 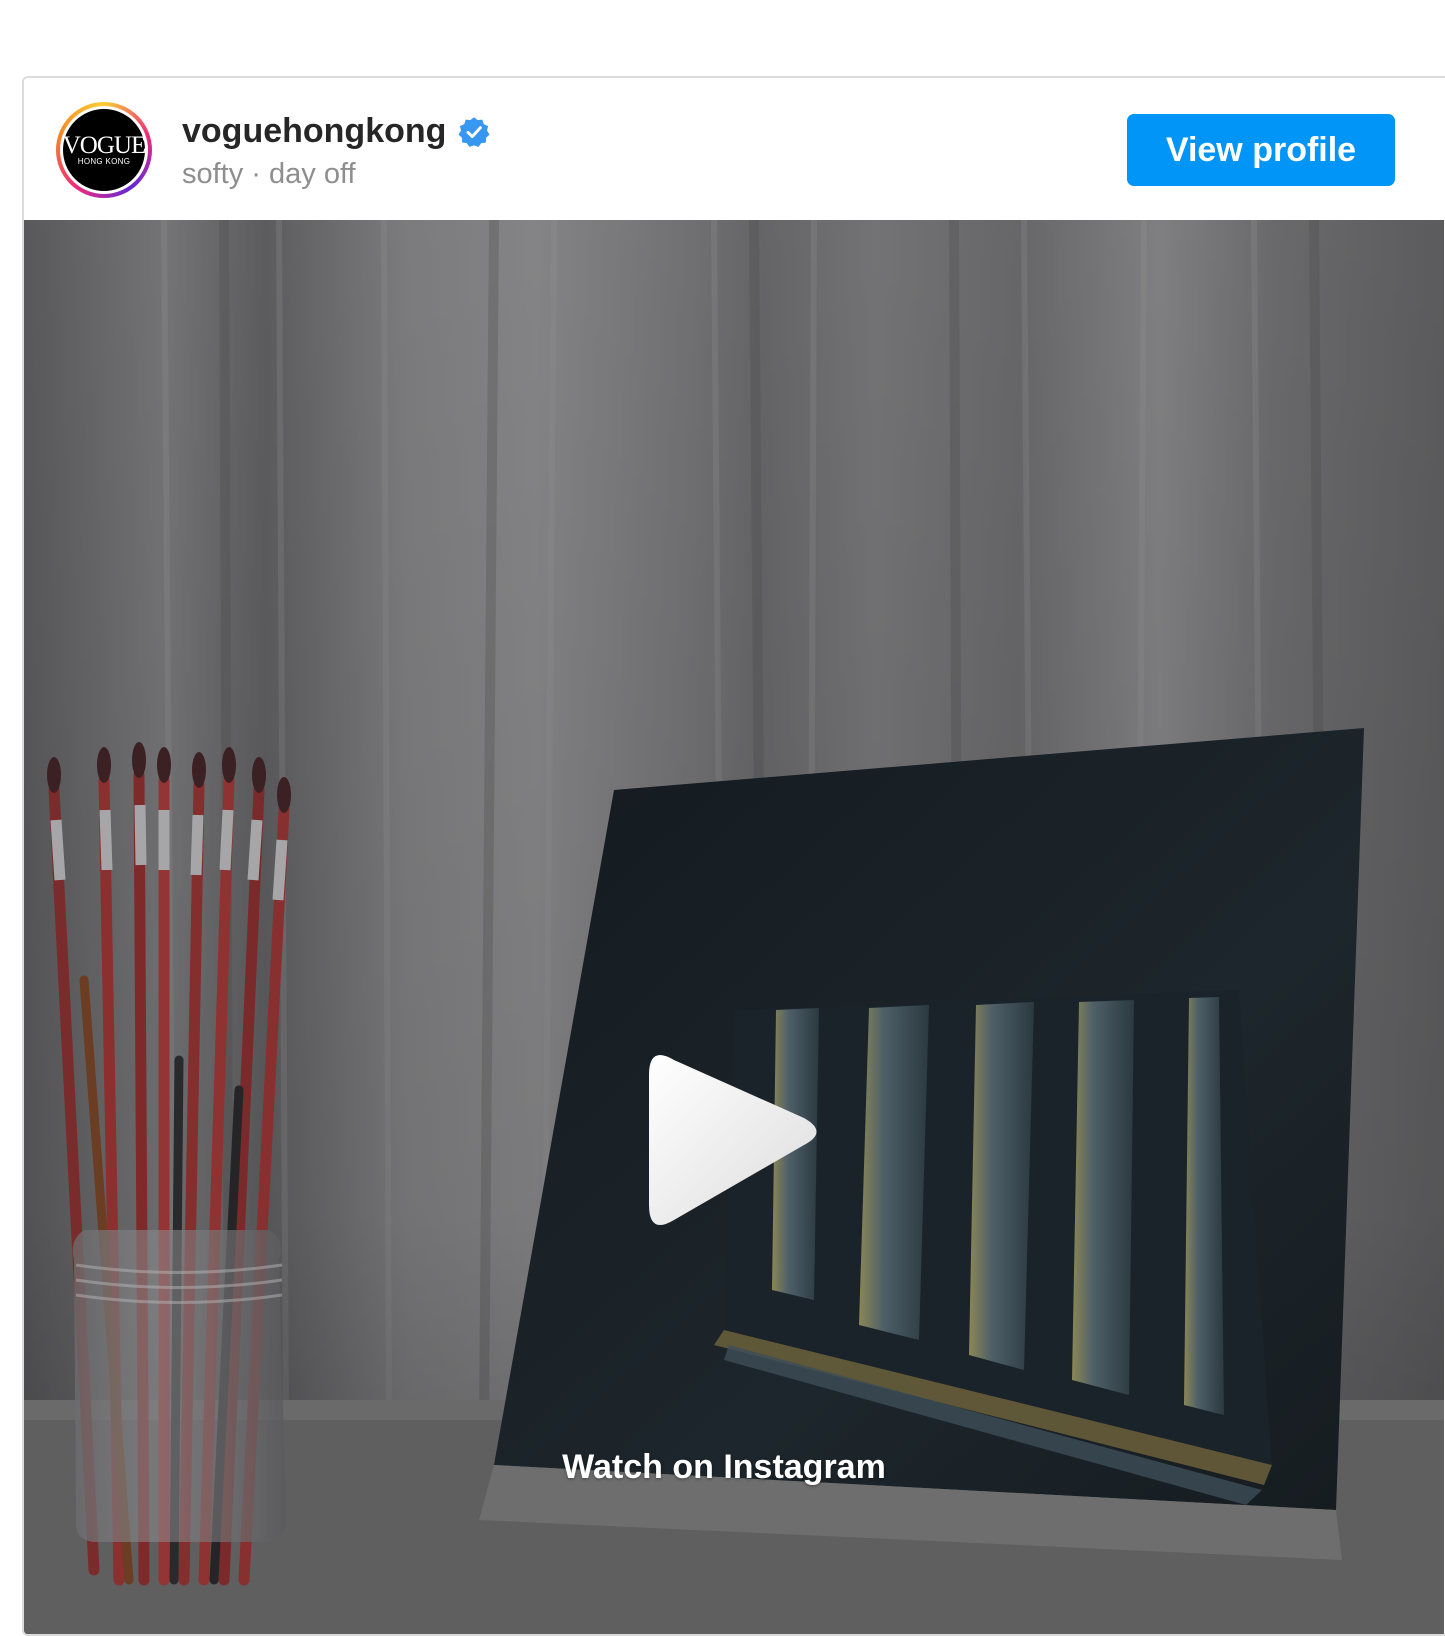 I want to click on avatar-image: VOGUE HONG KONG, so click(x=104, y=150).